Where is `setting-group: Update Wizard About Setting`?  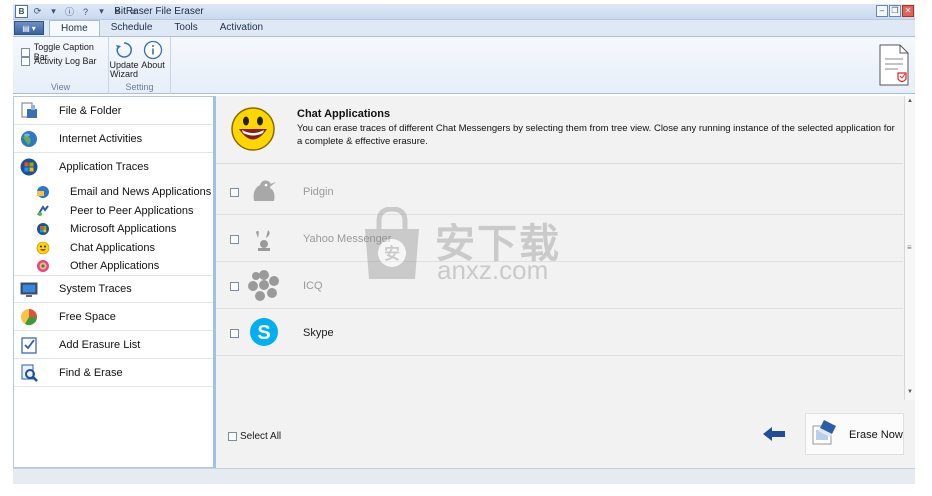
setting-group: Update Wizard About Setting is located at coordinates (140, 65).